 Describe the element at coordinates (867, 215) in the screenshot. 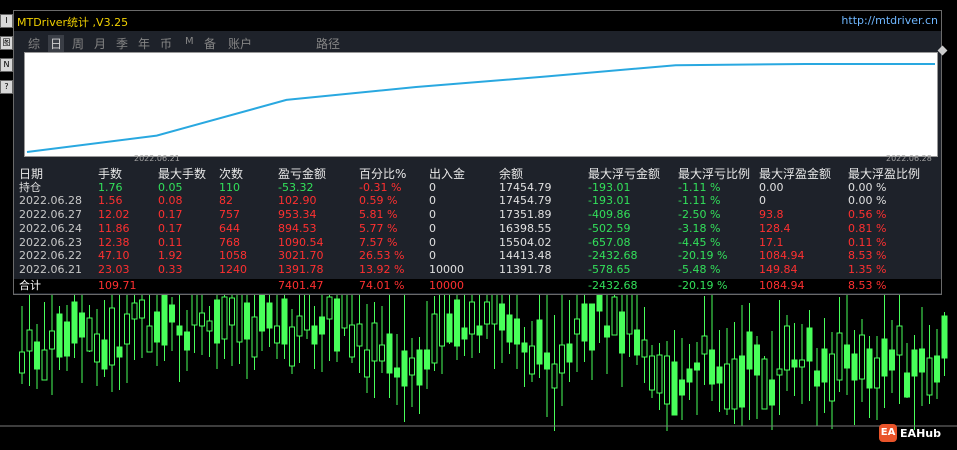

I see `table-cell-max-fp-pct: 0.56 %` at that location.